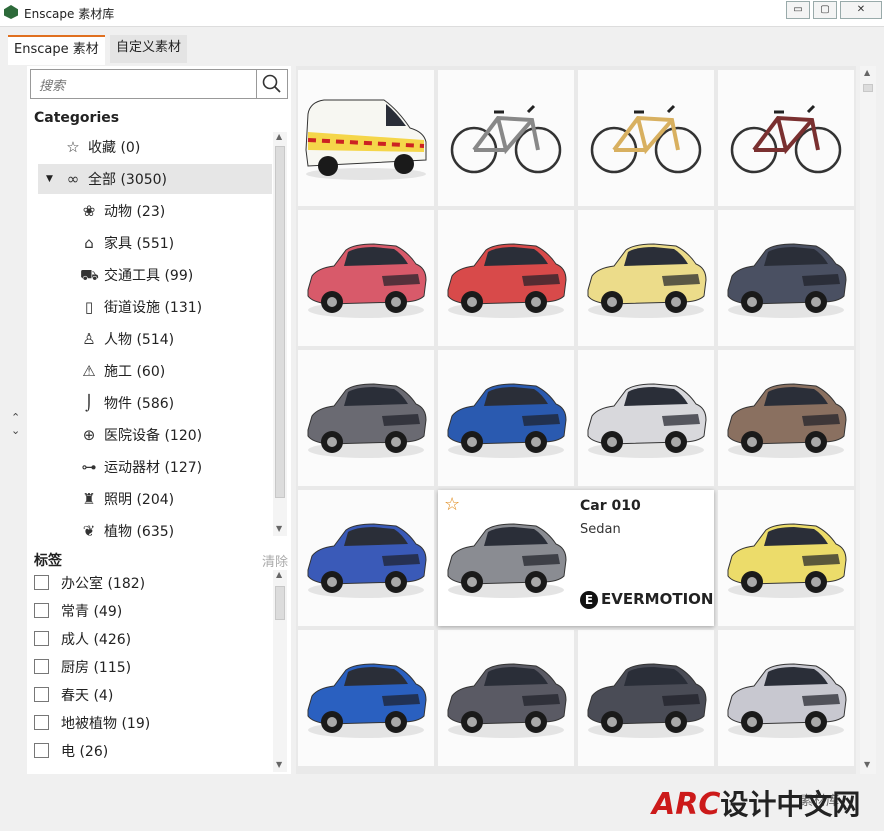  What do you see at coordinates (756, 803) in the screenshot?
I see `watermark: ARC设计中文网` at bounding box center [756, 803].